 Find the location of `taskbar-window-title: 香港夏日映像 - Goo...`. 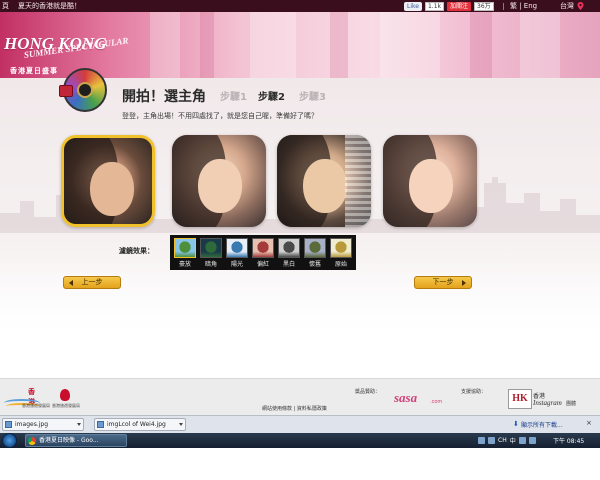

taskbar-window-title: 香港夏日映像 - Goo... is located at coordinates (69, 440).